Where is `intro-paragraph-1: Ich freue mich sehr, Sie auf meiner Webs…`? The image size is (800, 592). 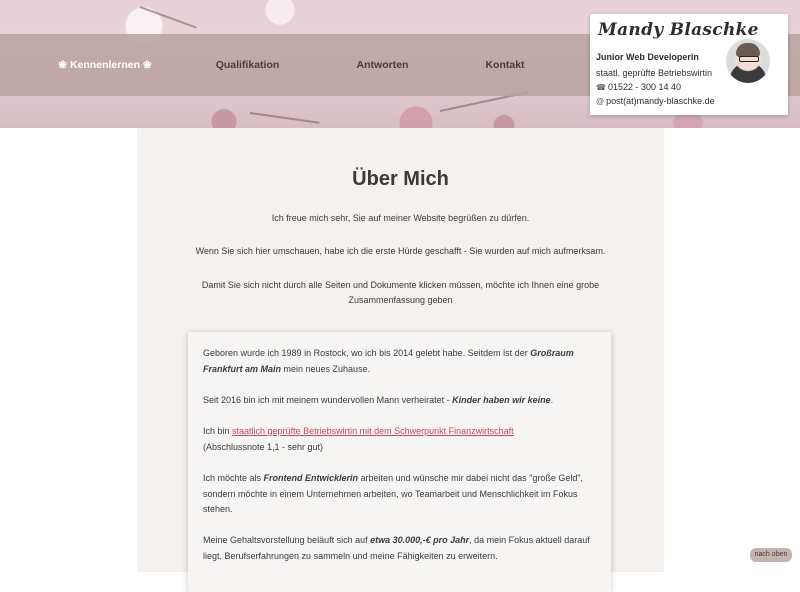
intro-paragraph-1: Ich freue mich sehr, Sie auf meiner Webs… is located at coordinates (400, 218).